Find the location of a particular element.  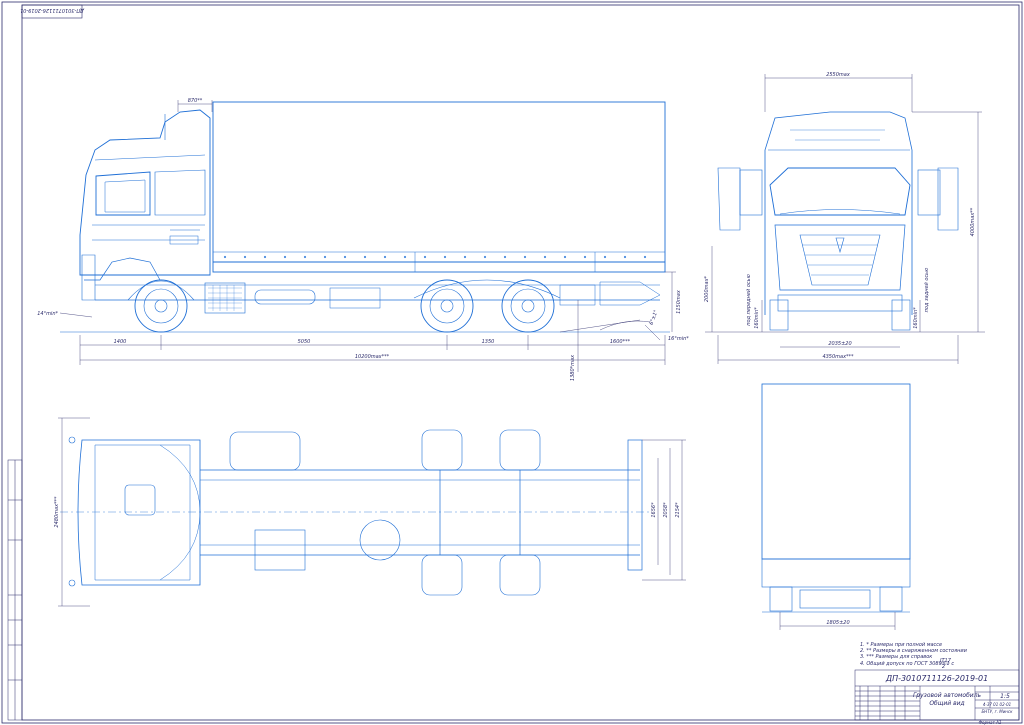

dim-5050: 5050 is located at coordinates (304, 342).